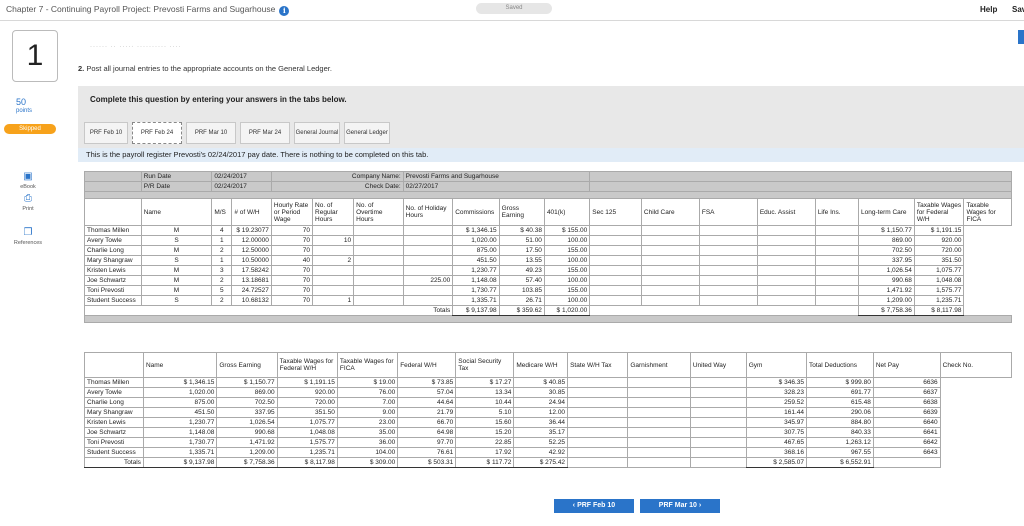 This screenshot has width=1024, height=526. What do you see at coordinates (180, 452) in the screenshot?
I see `table-cell: 1,335.71` at bounding box center [180, 452].